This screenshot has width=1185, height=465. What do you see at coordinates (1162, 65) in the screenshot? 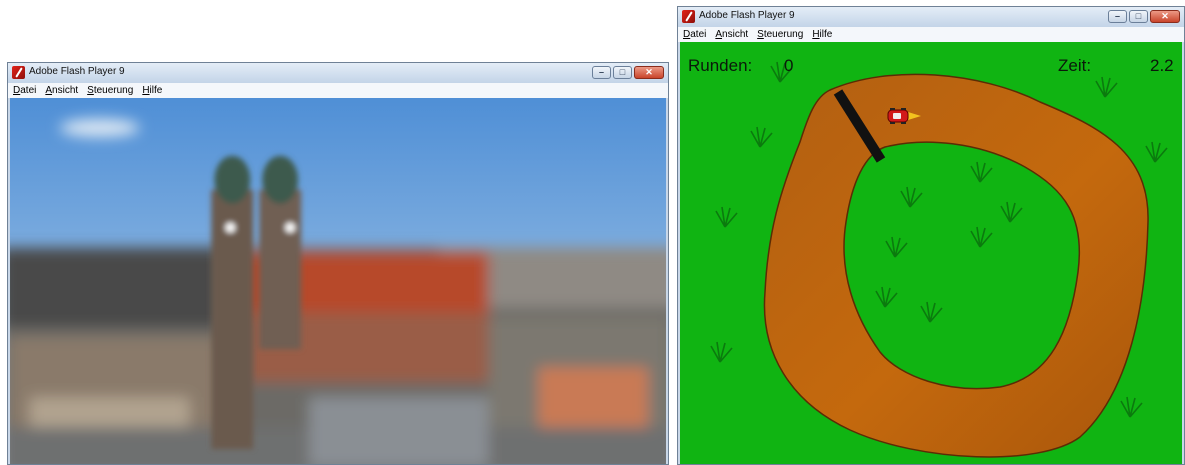
I see `time-value: 2.2` at bounding box center [1162, 65].